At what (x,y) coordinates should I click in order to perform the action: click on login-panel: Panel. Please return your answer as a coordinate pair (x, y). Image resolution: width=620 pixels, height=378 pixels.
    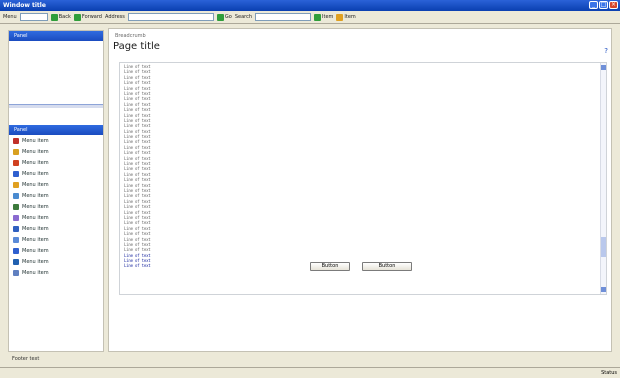
    Looking at the image, I should click on (56, 68).